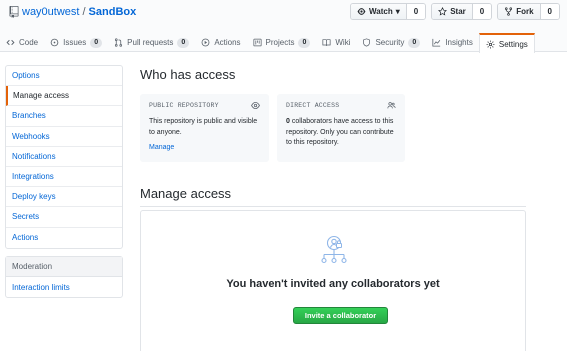 The width and height of the screenshot is (567, 351). I want to click on gear-icon, so click(490, 44).